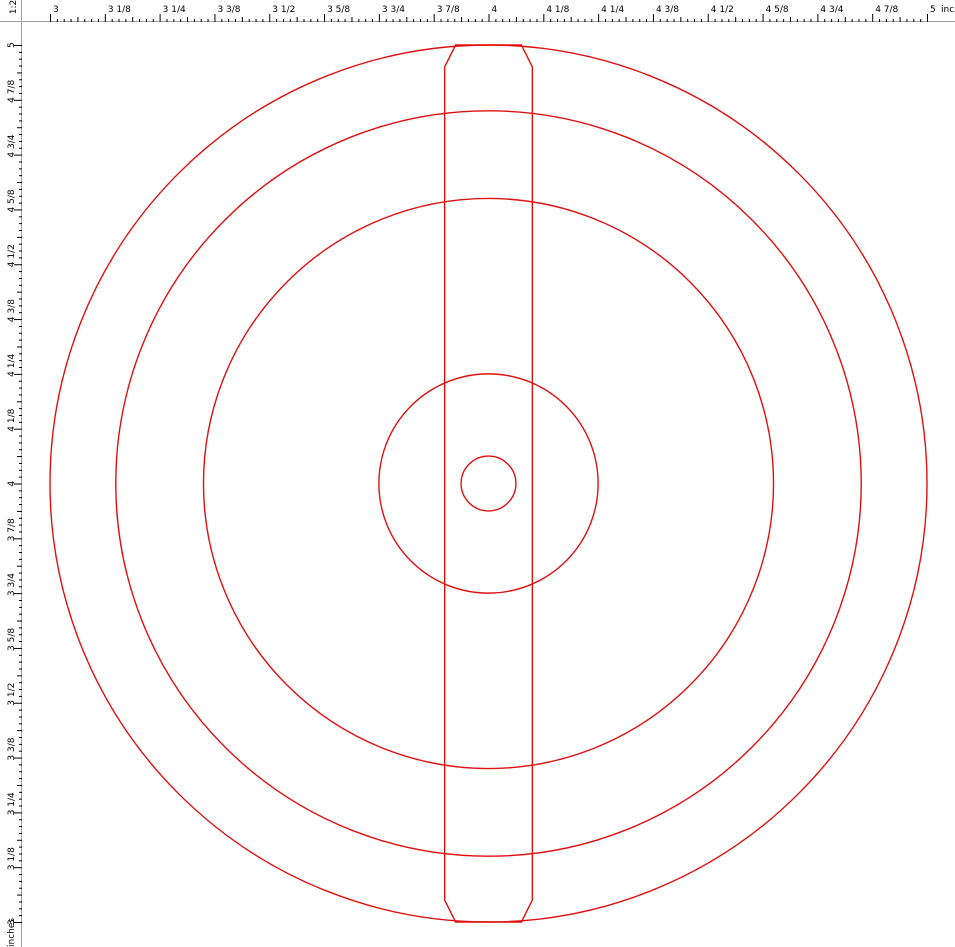 The width and height of the screenshot is (955, 947). What do you see at coordinates (667, 10) in the screenshot?
I see `horizontal-ruler-label: 4 3/8` at bounding box center [667, 10].